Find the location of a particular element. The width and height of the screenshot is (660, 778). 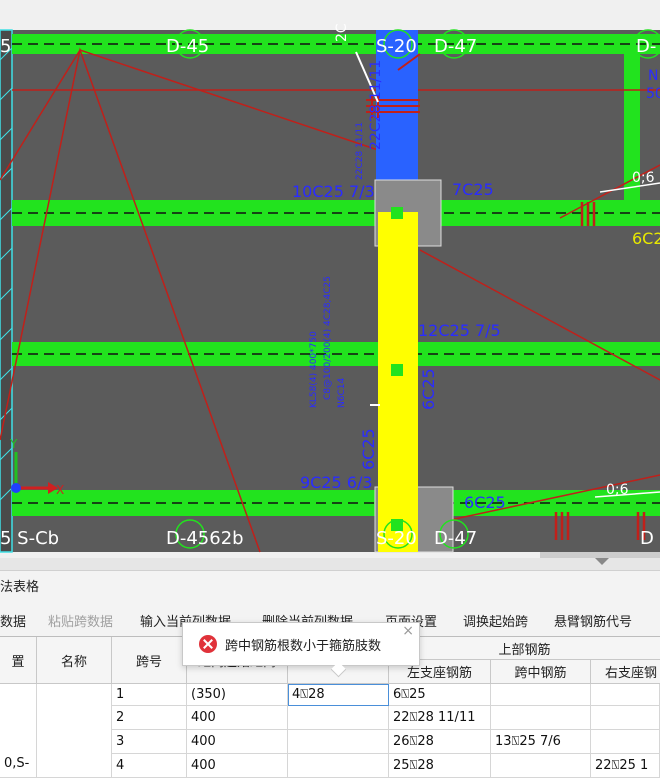

label-beam-edge-top: 5 is located at coordinates (5, 46).